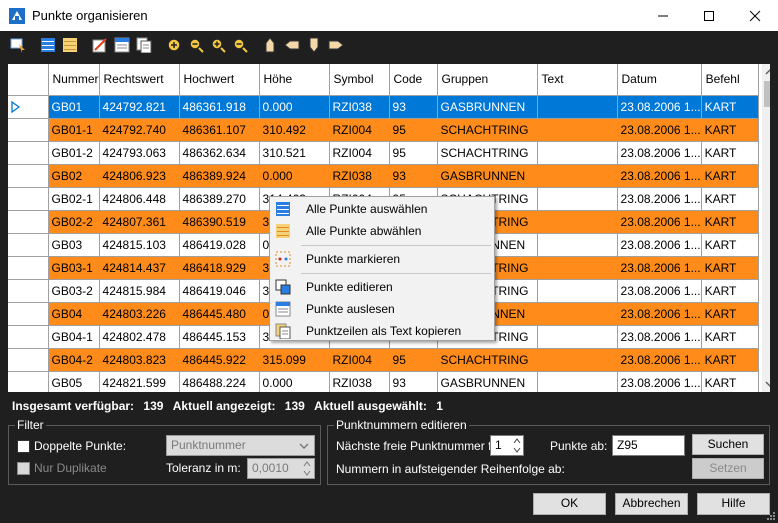 The width and height of the screenshot is (778, 523). Describe the element at coordinates (730, 80) in the screenshot. I see `column-header: Befehl` at that location.